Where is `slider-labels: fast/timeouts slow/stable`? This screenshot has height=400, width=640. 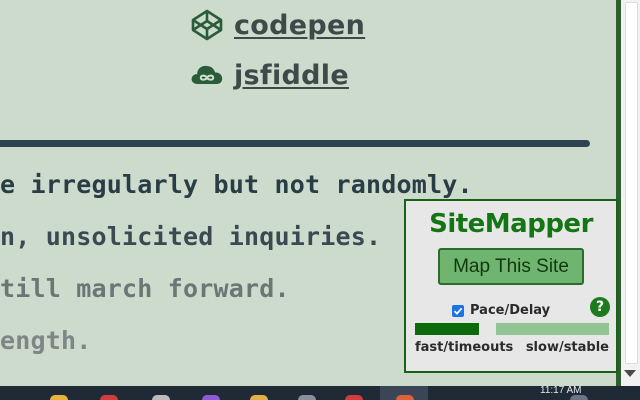 slider-labels: fast/timeouts slow/stable is located at coordinates (512, 347).